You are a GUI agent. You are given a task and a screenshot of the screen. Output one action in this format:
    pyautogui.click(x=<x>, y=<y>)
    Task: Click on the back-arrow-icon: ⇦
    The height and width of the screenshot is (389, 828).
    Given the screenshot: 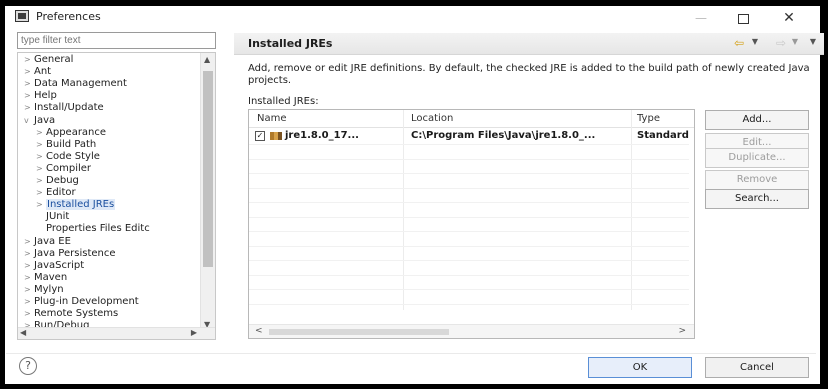 What is the action you would take?
    pyautogui.click(x=739, y=43)
    